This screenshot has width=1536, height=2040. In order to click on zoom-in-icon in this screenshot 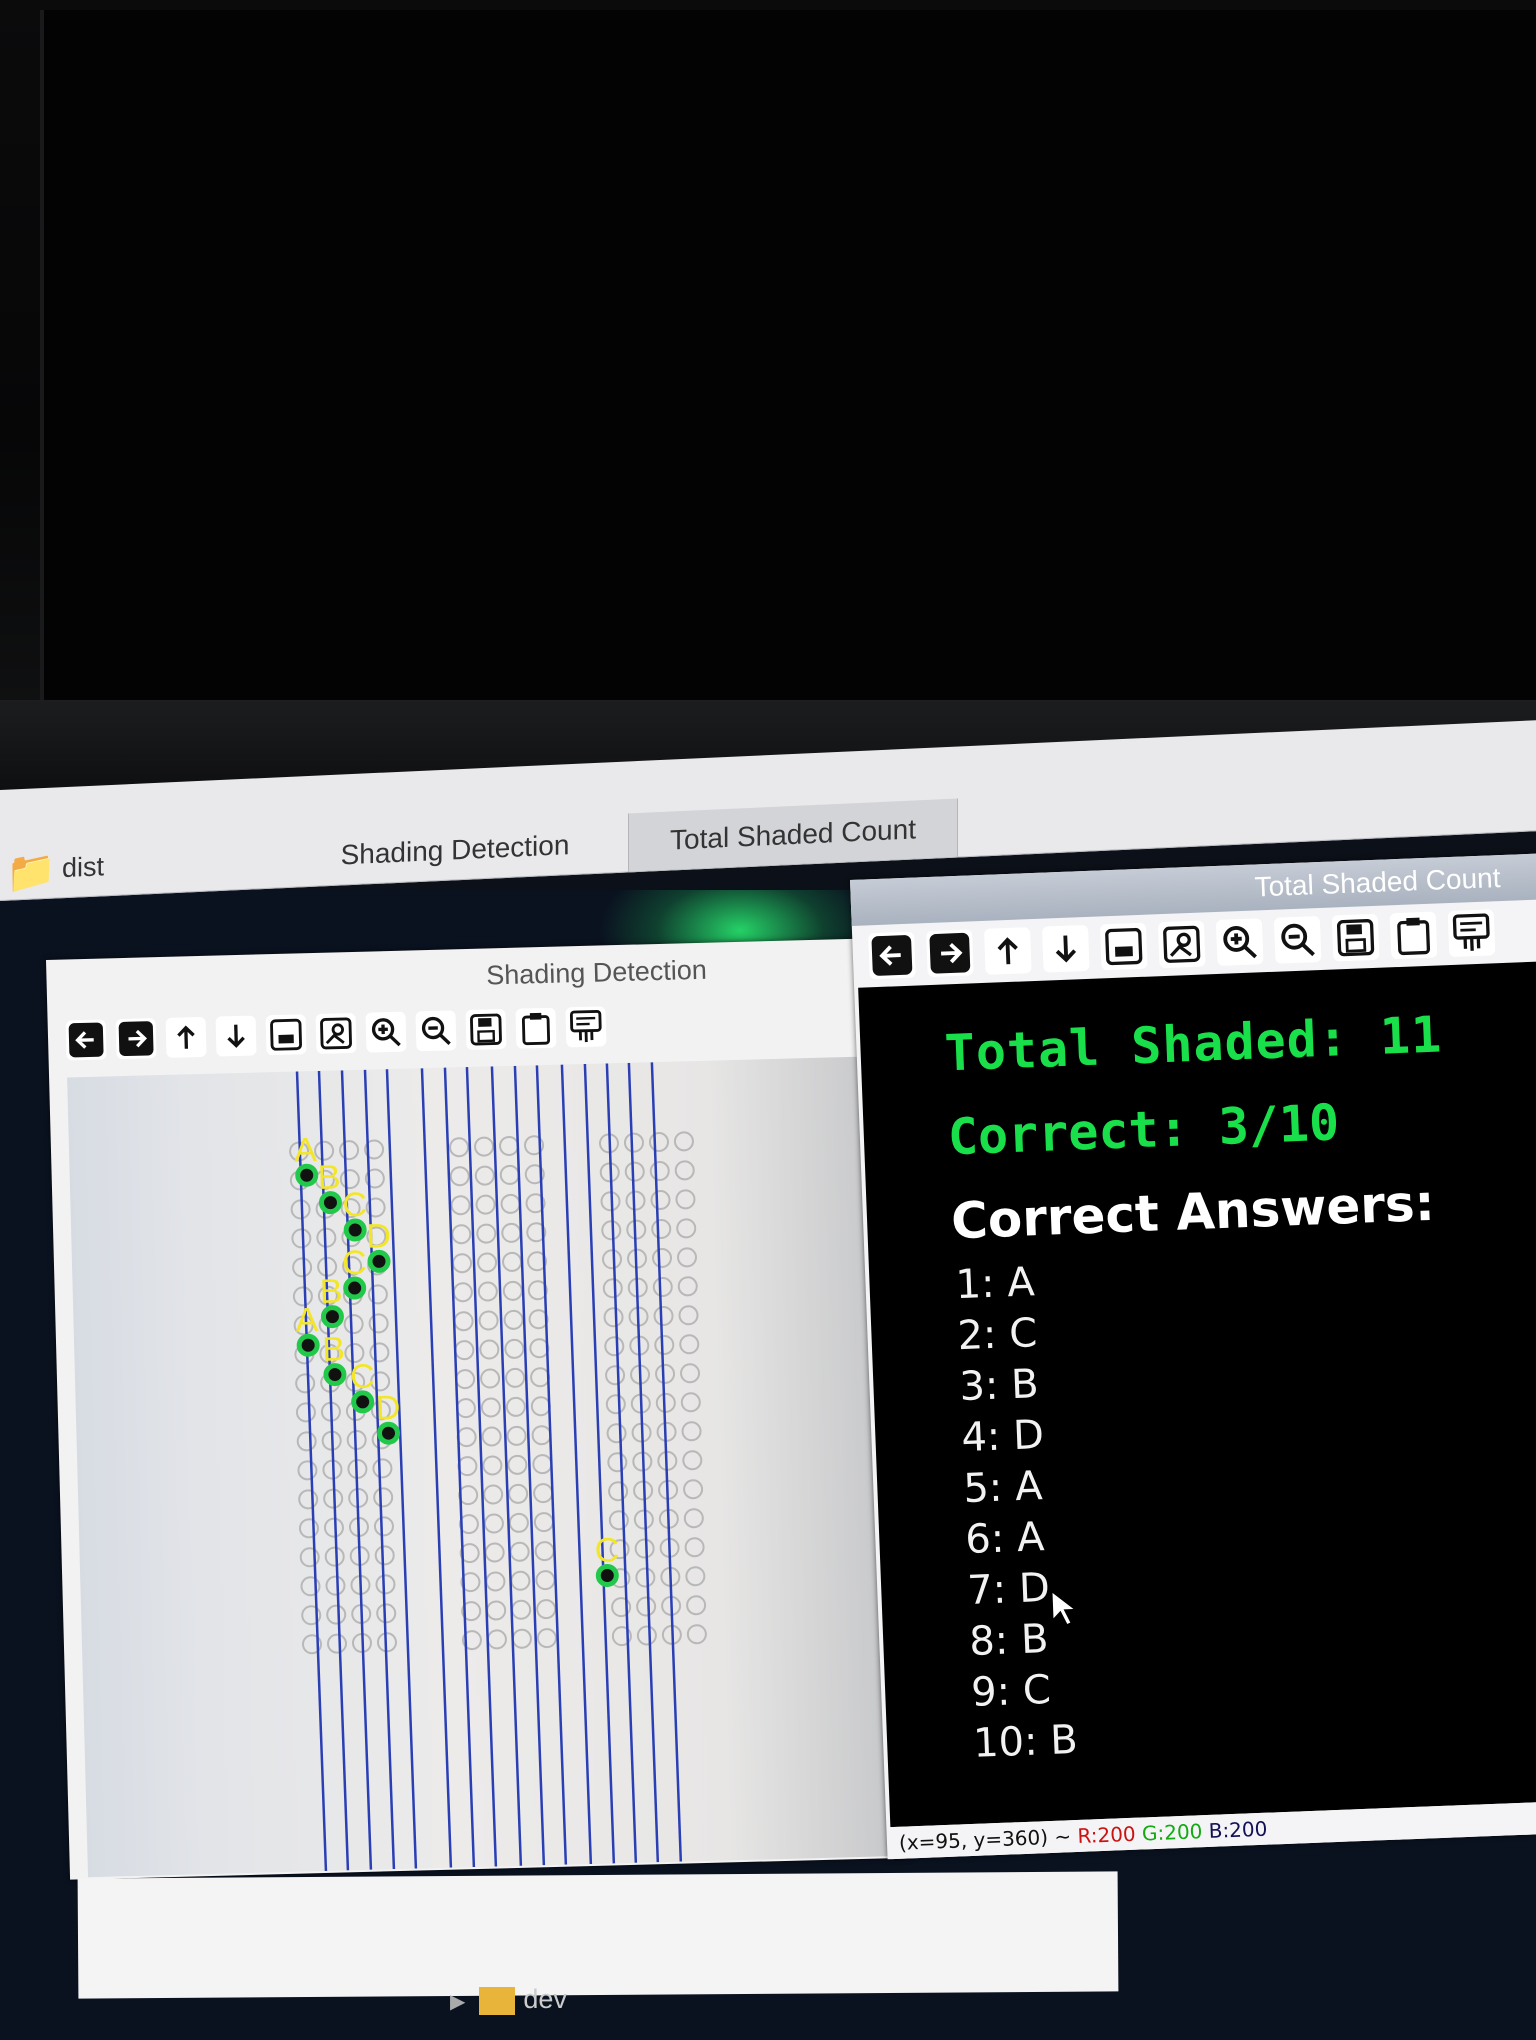, I will do `click(386, 1032)`.